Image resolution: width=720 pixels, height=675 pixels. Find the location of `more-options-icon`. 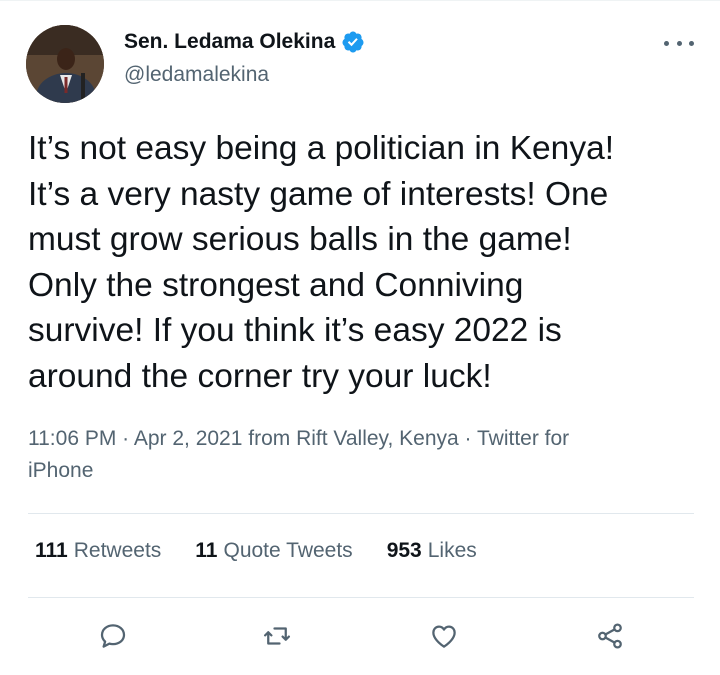

more-options-icon is located at coordinates (679, 43).